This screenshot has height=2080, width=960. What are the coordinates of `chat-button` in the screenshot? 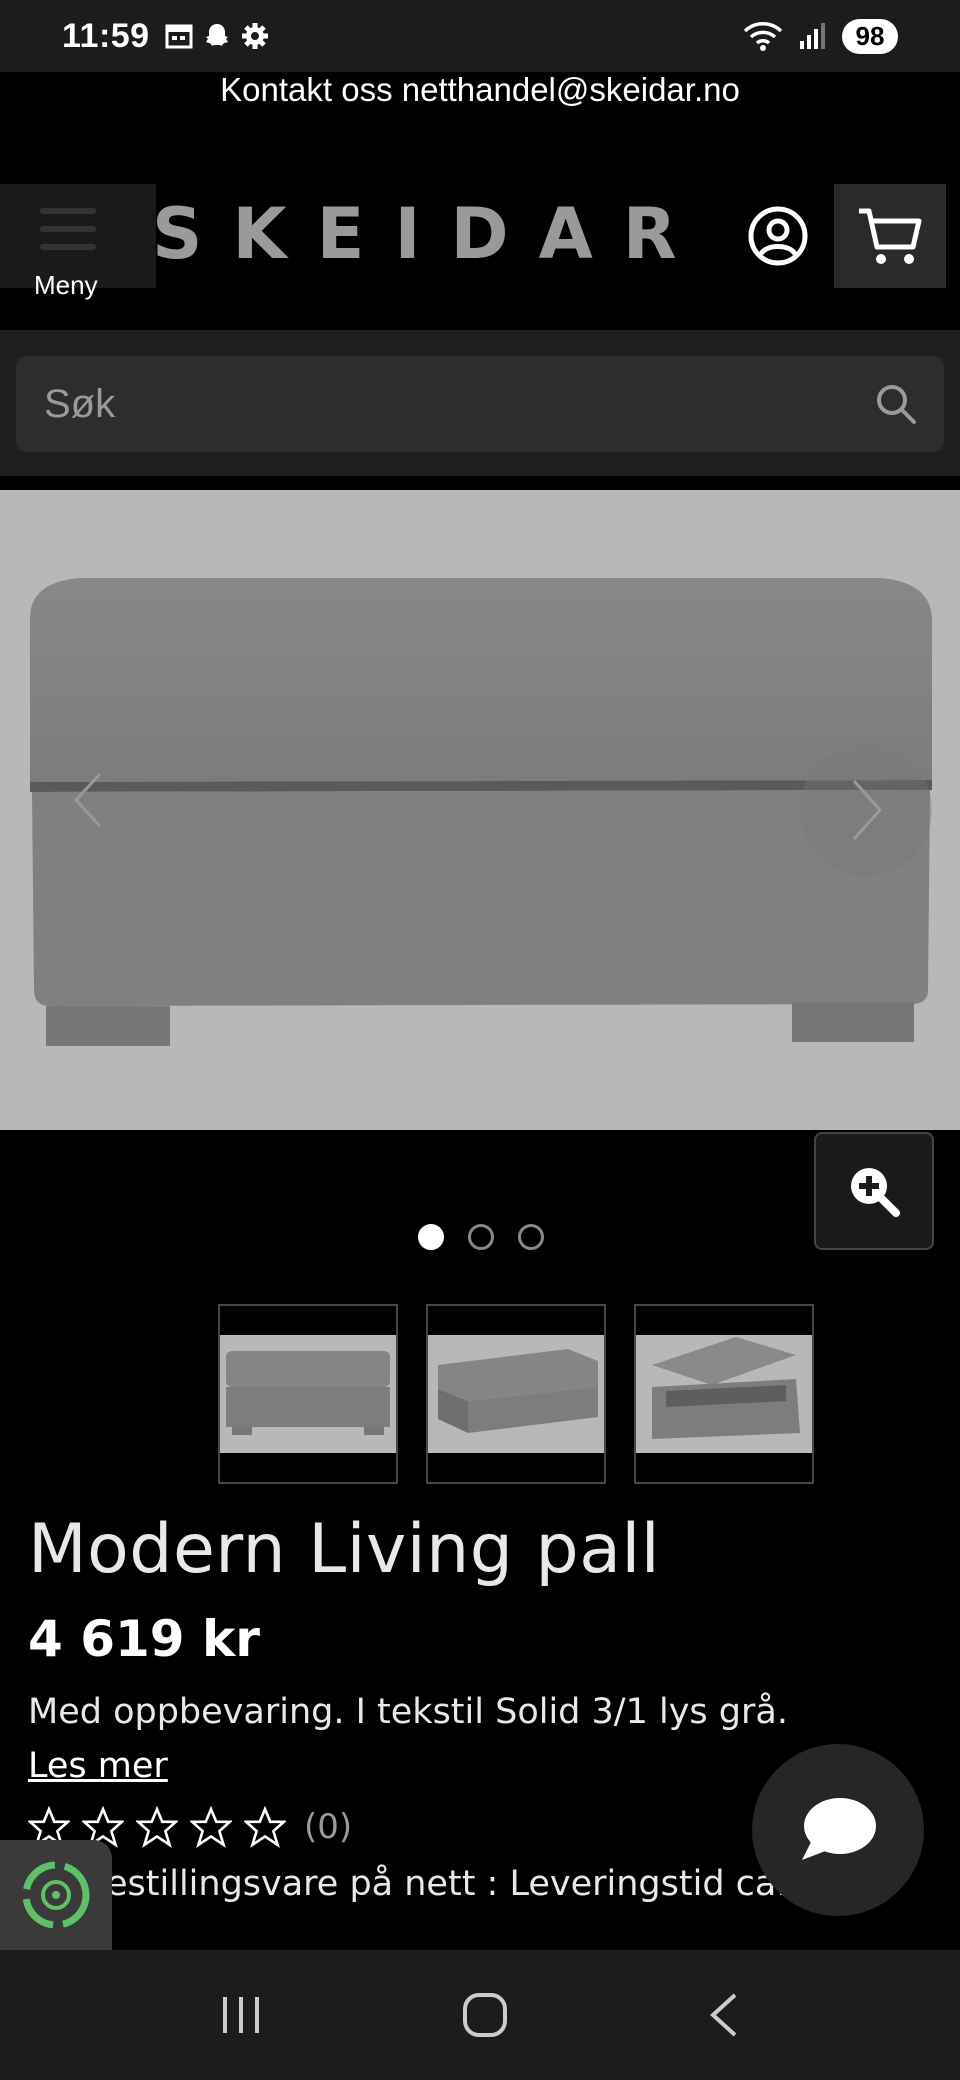 It's located at (838, 1830).